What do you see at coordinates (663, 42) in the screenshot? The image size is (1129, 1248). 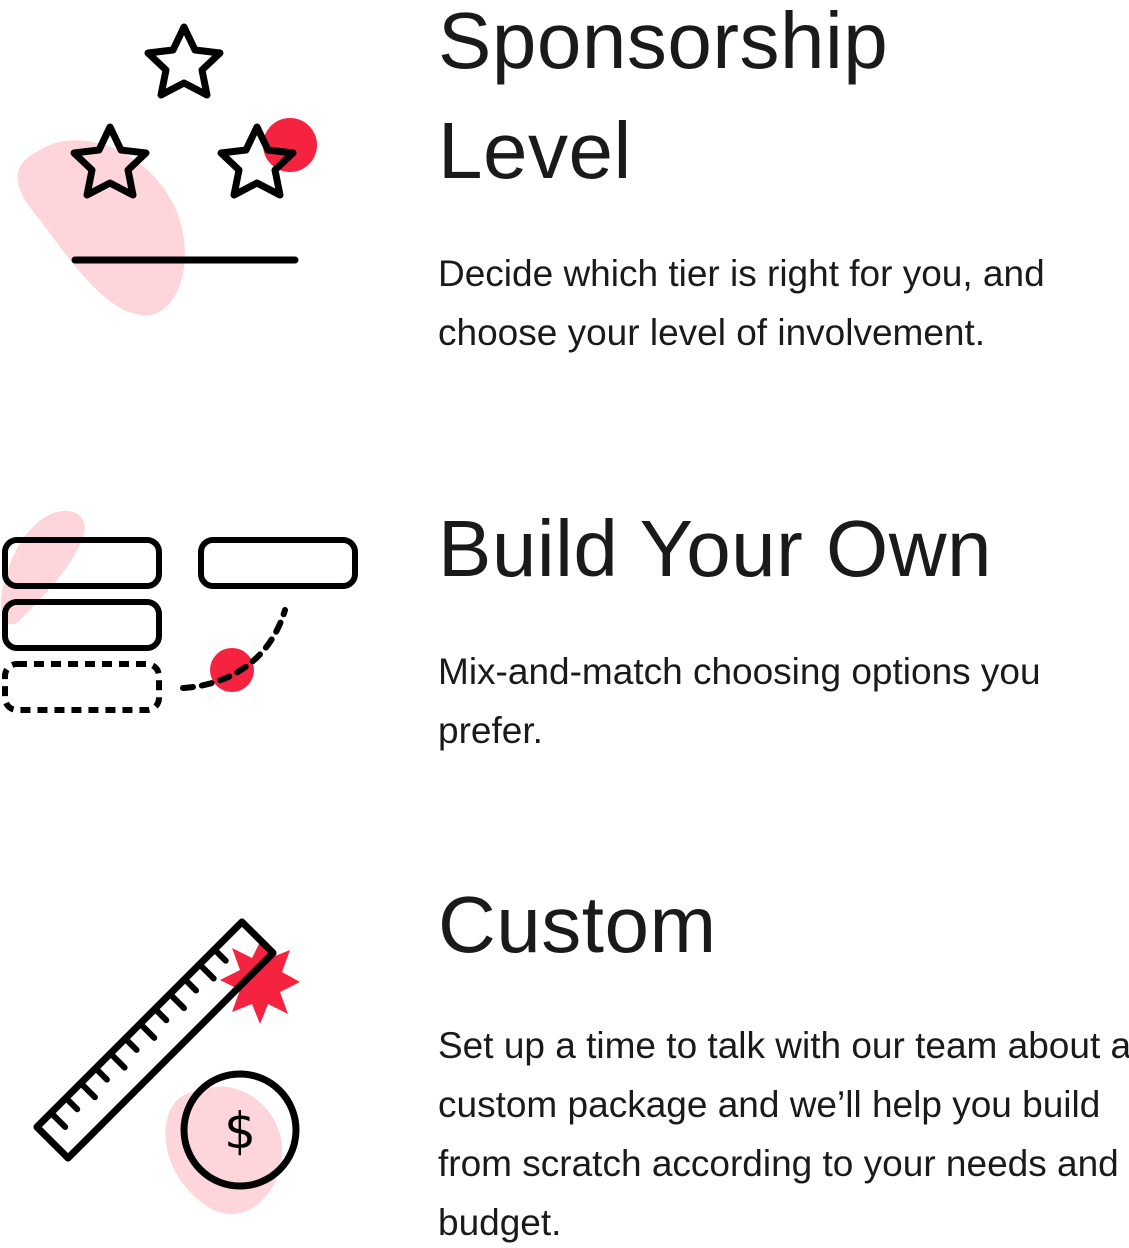 I see `title-line-1: Sponsorship` at bounding box center [663, 42].